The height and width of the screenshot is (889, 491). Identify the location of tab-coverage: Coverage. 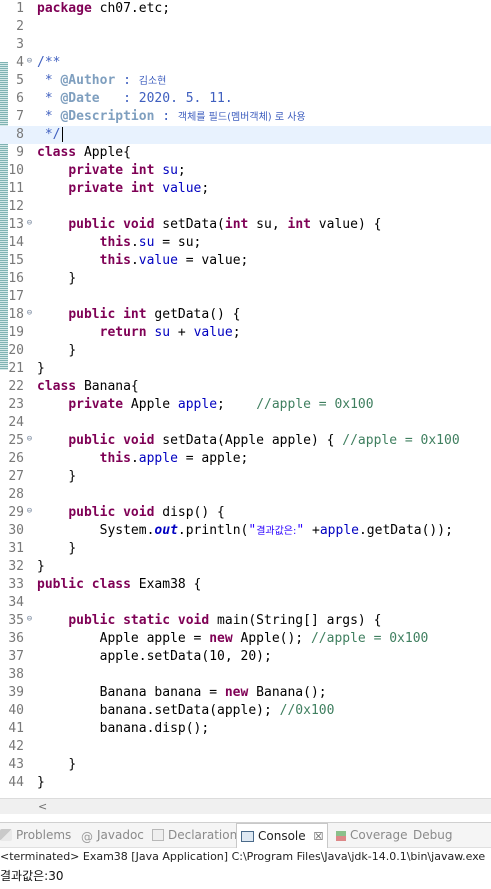
(372, 835).